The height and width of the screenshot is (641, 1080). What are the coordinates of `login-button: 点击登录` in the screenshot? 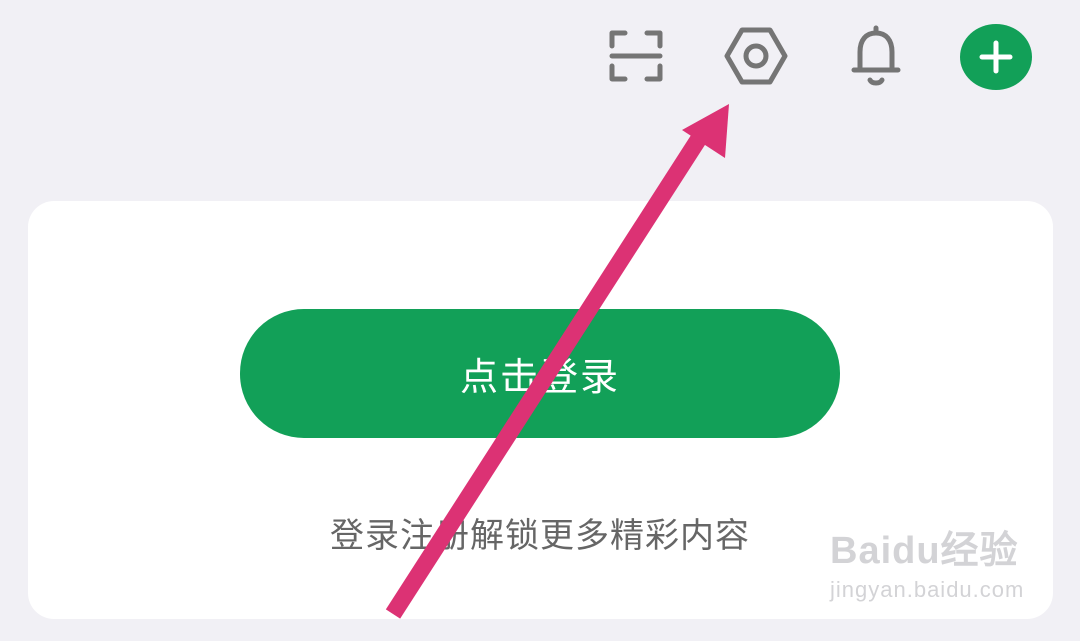 It's located at (540, 373).